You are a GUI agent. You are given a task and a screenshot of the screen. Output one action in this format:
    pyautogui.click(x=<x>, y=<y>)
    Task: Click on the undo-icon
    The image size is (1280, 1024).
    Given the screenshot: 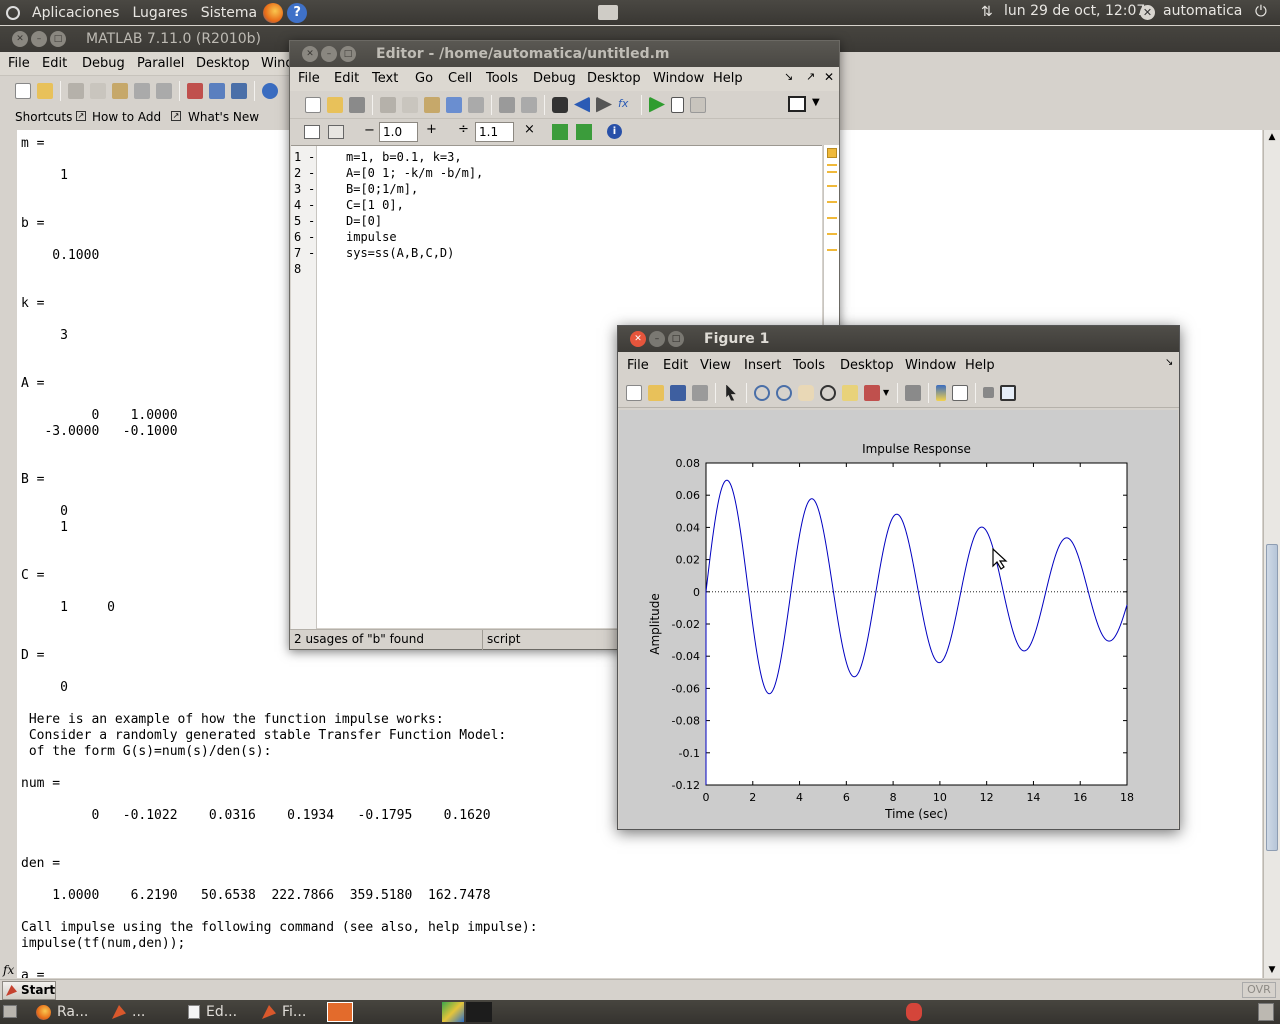 What is the action you would take?
    pyautogui.click(x=454, y=104)
    